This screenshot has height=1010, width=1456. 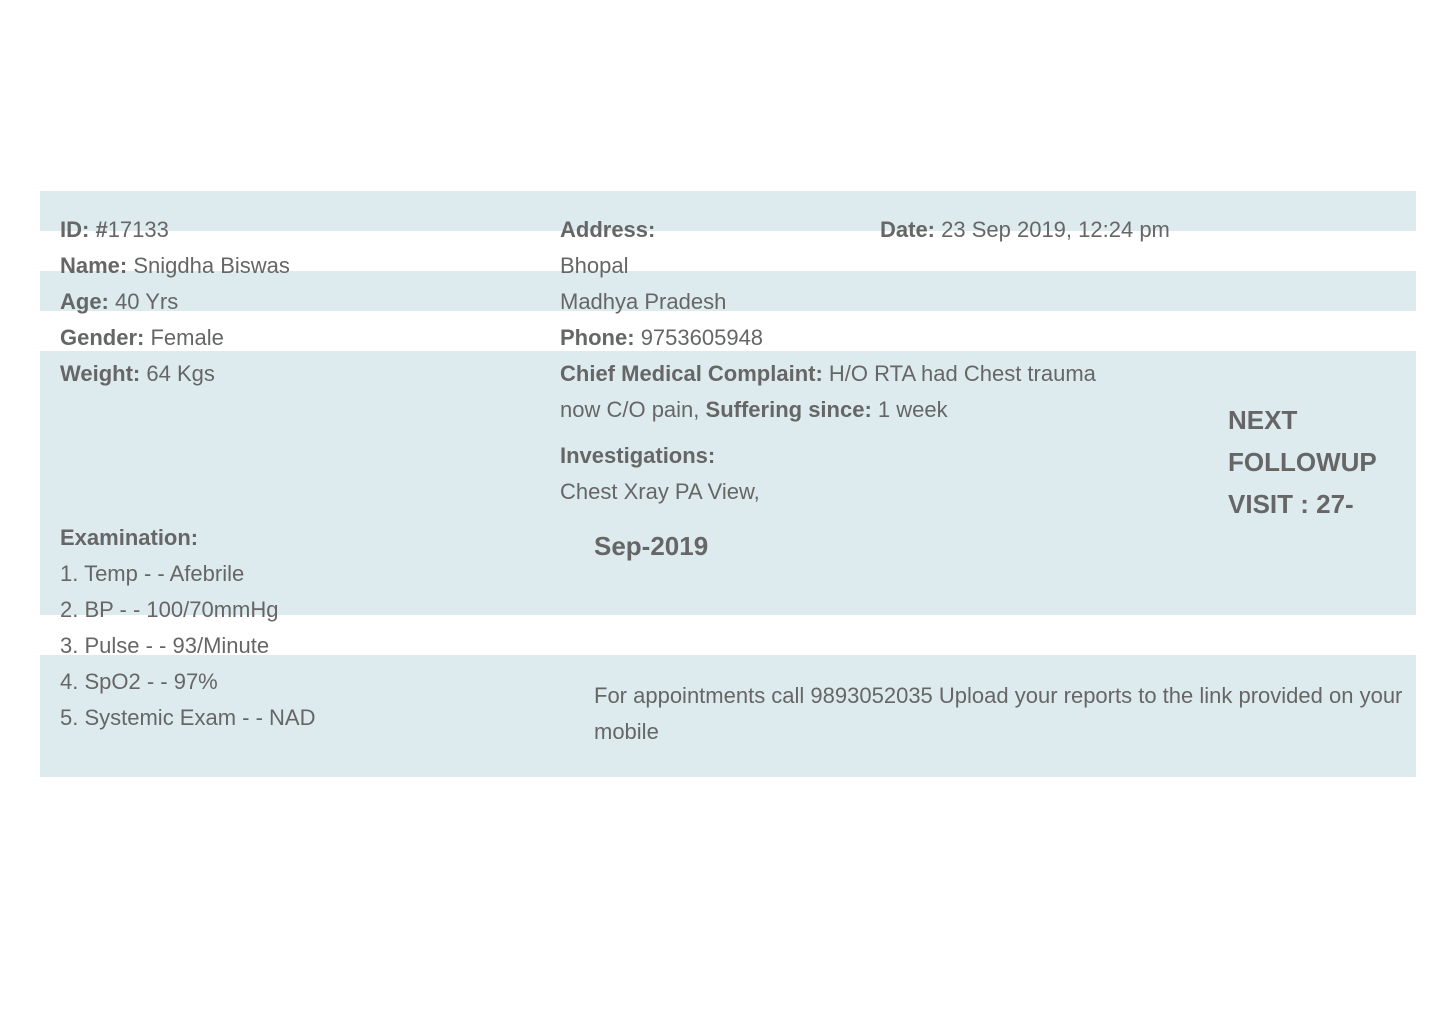 I want to click on investigations-value: Chest Xray PA View,, so click(x=660, y=491).